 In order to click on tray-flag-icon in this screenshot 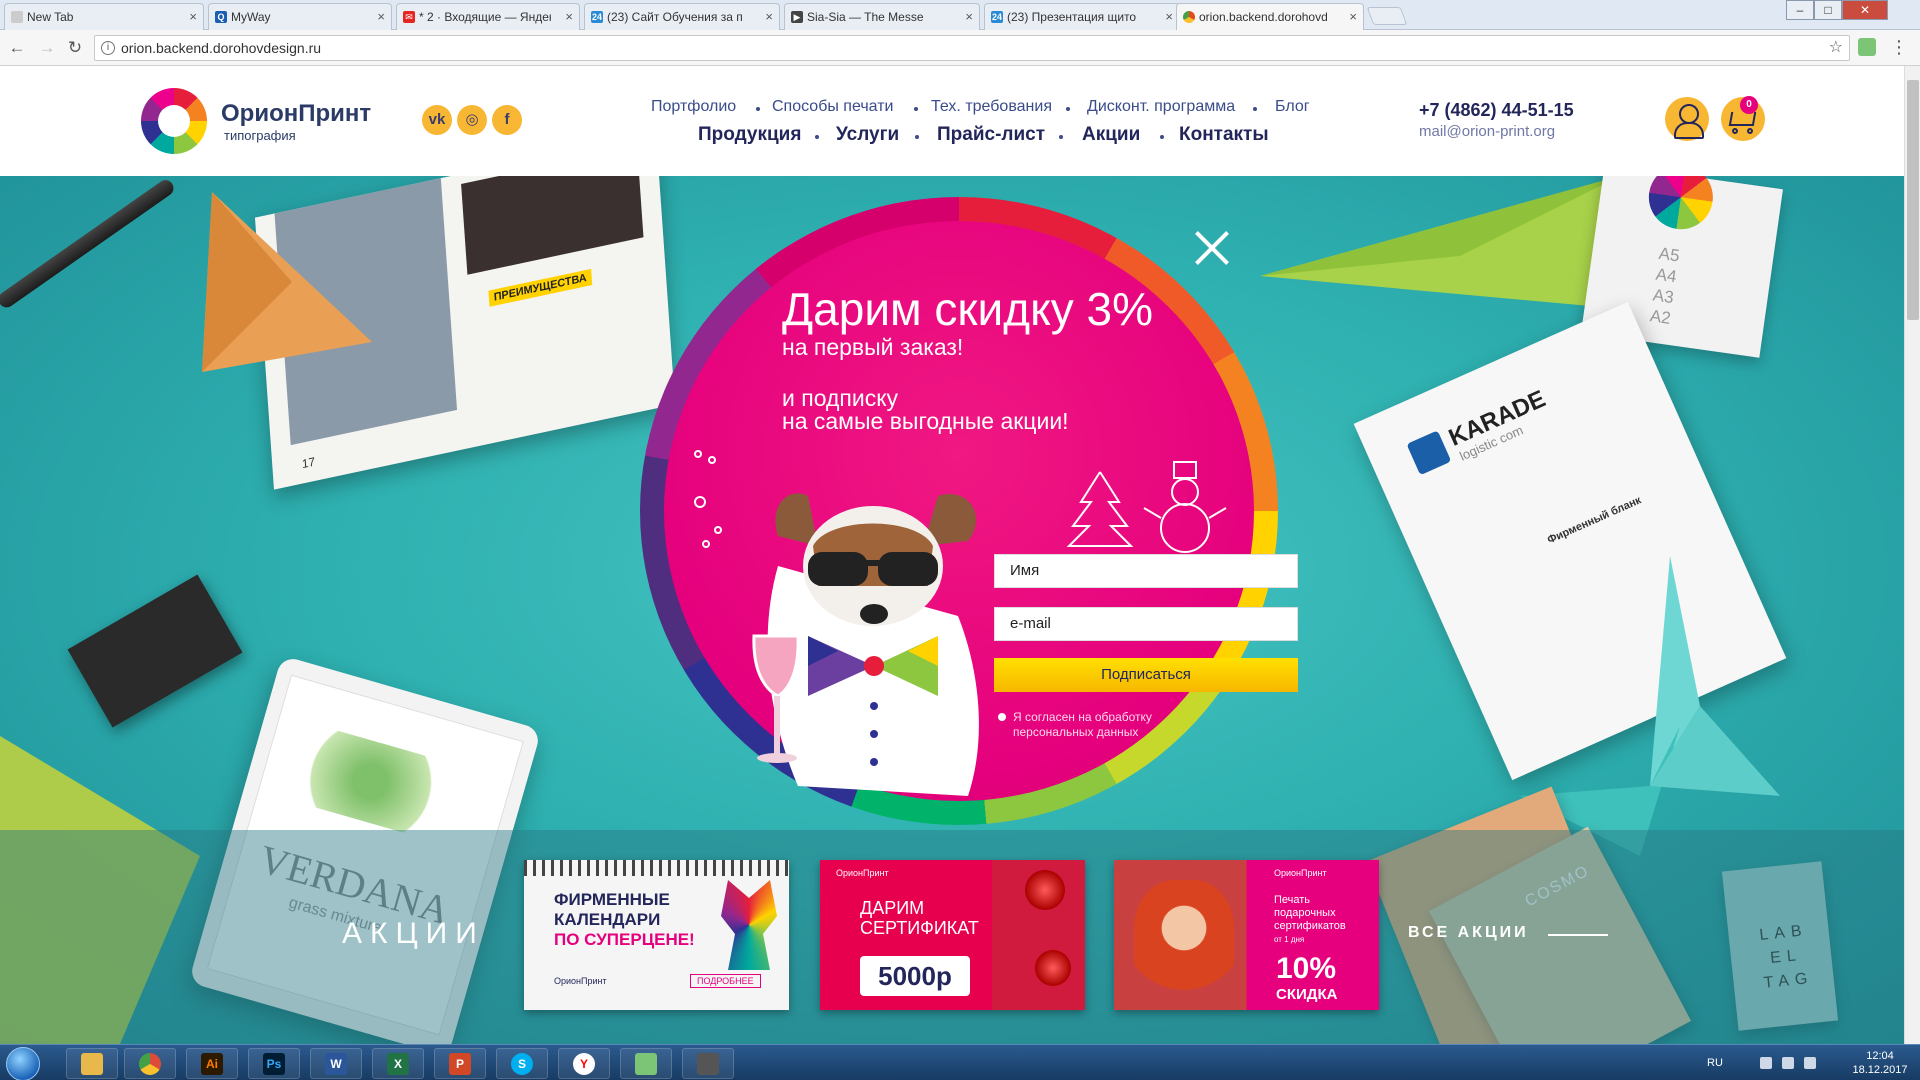, I will do `click(1766, 1063)`.